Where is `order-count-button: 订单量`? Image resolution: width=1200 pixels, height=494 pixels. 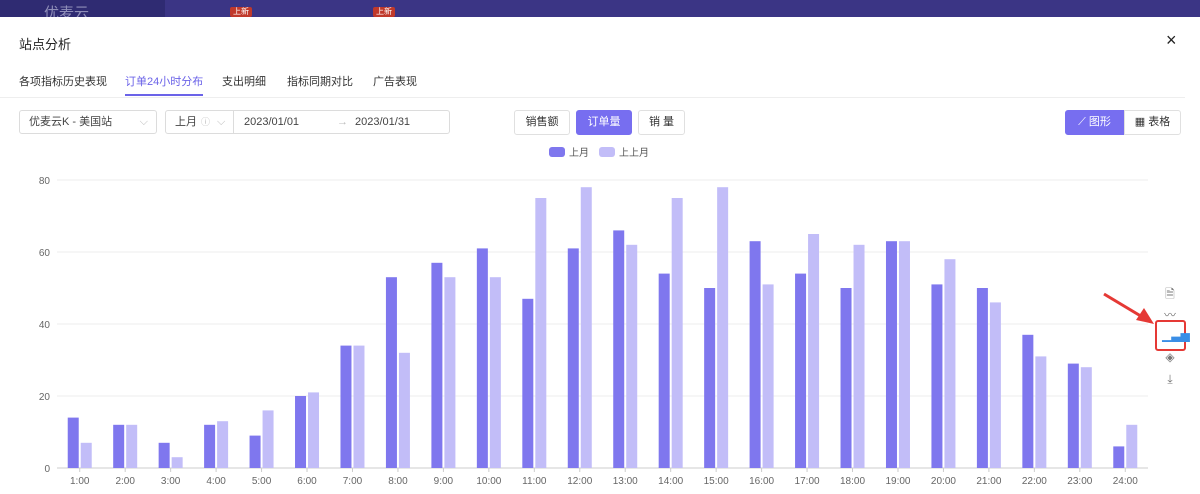
order-count-button: 订单量 is located at coordinates (604, 122).